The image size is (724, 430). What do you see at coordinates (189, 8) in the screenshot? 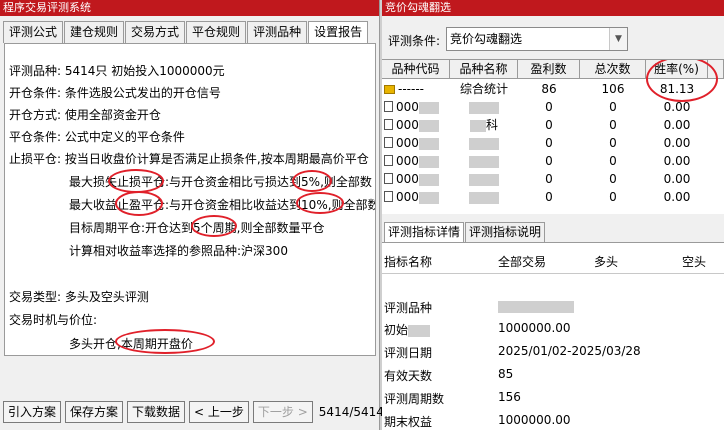
I see `left-window-title: 程序交易评测系统` at bounding box center [189, 8].